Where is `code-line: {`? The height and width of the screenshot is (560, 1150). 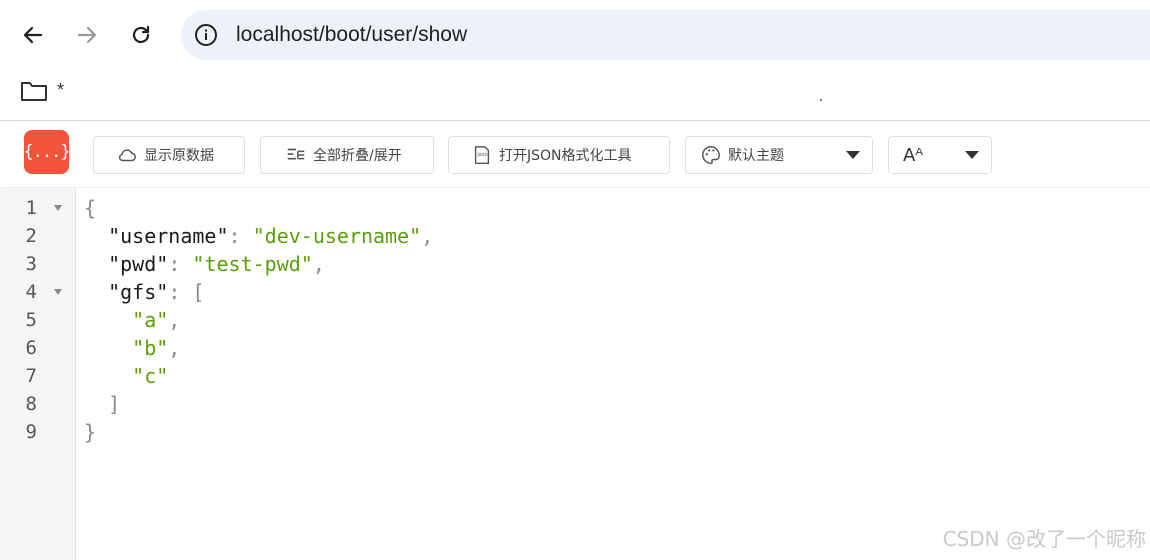 code-line: { is located at coordinates (90, 208).